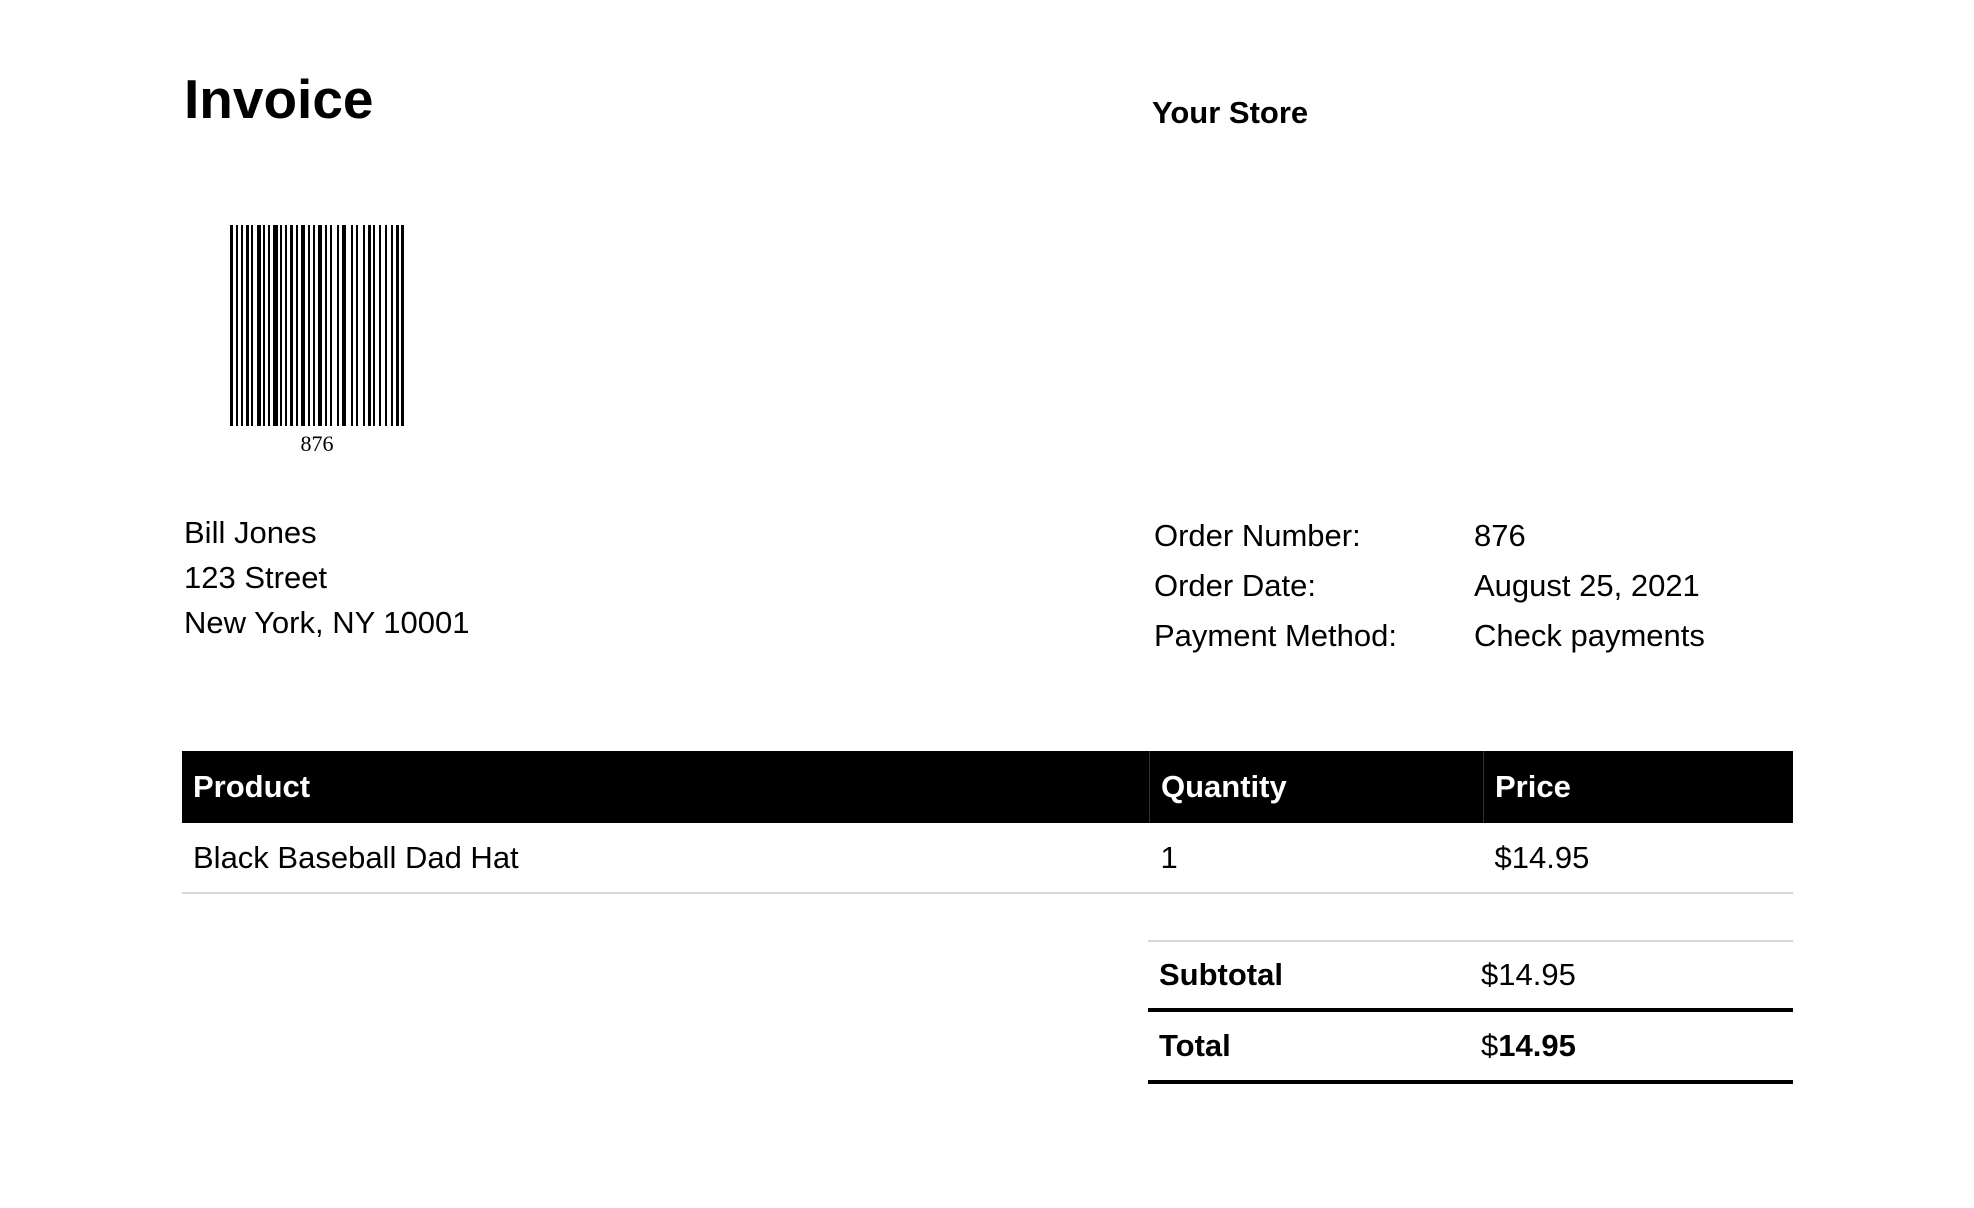  I want to click on order-date-label: Order Date:, so click(1235, 585).